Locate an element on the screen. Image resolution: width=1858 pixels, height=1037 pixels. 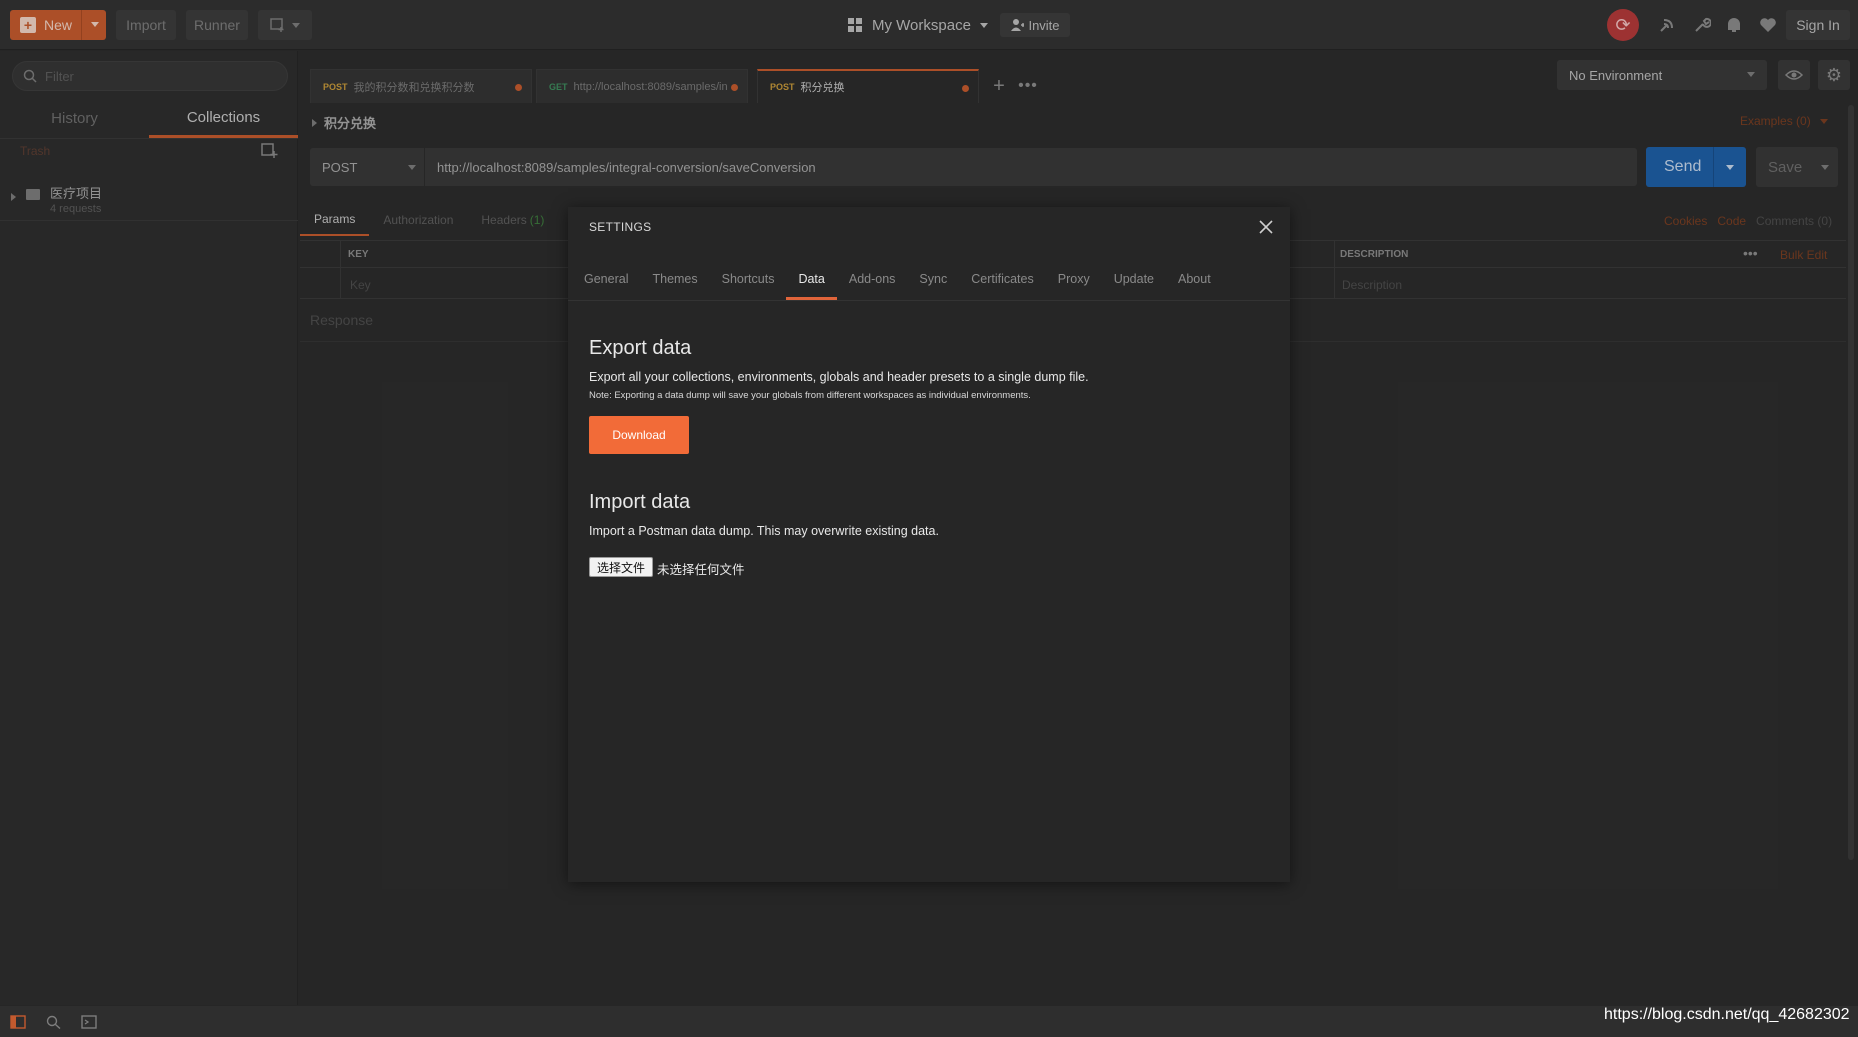
tab-general: General is located at coordinates (606, 278).